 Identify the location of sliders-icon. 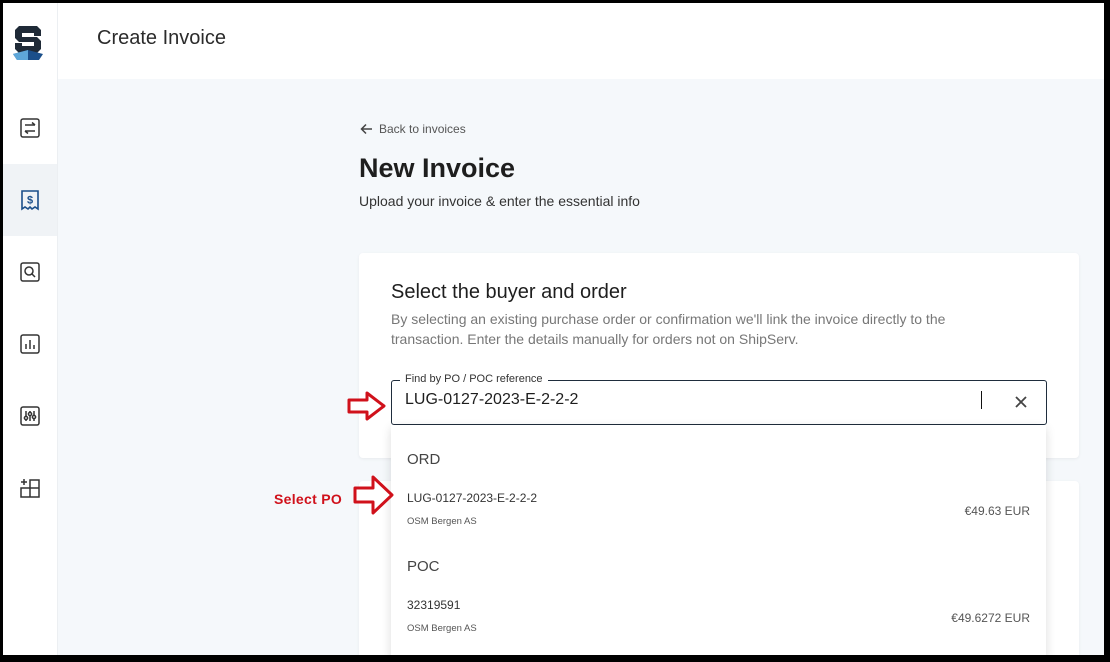
(30, 416).